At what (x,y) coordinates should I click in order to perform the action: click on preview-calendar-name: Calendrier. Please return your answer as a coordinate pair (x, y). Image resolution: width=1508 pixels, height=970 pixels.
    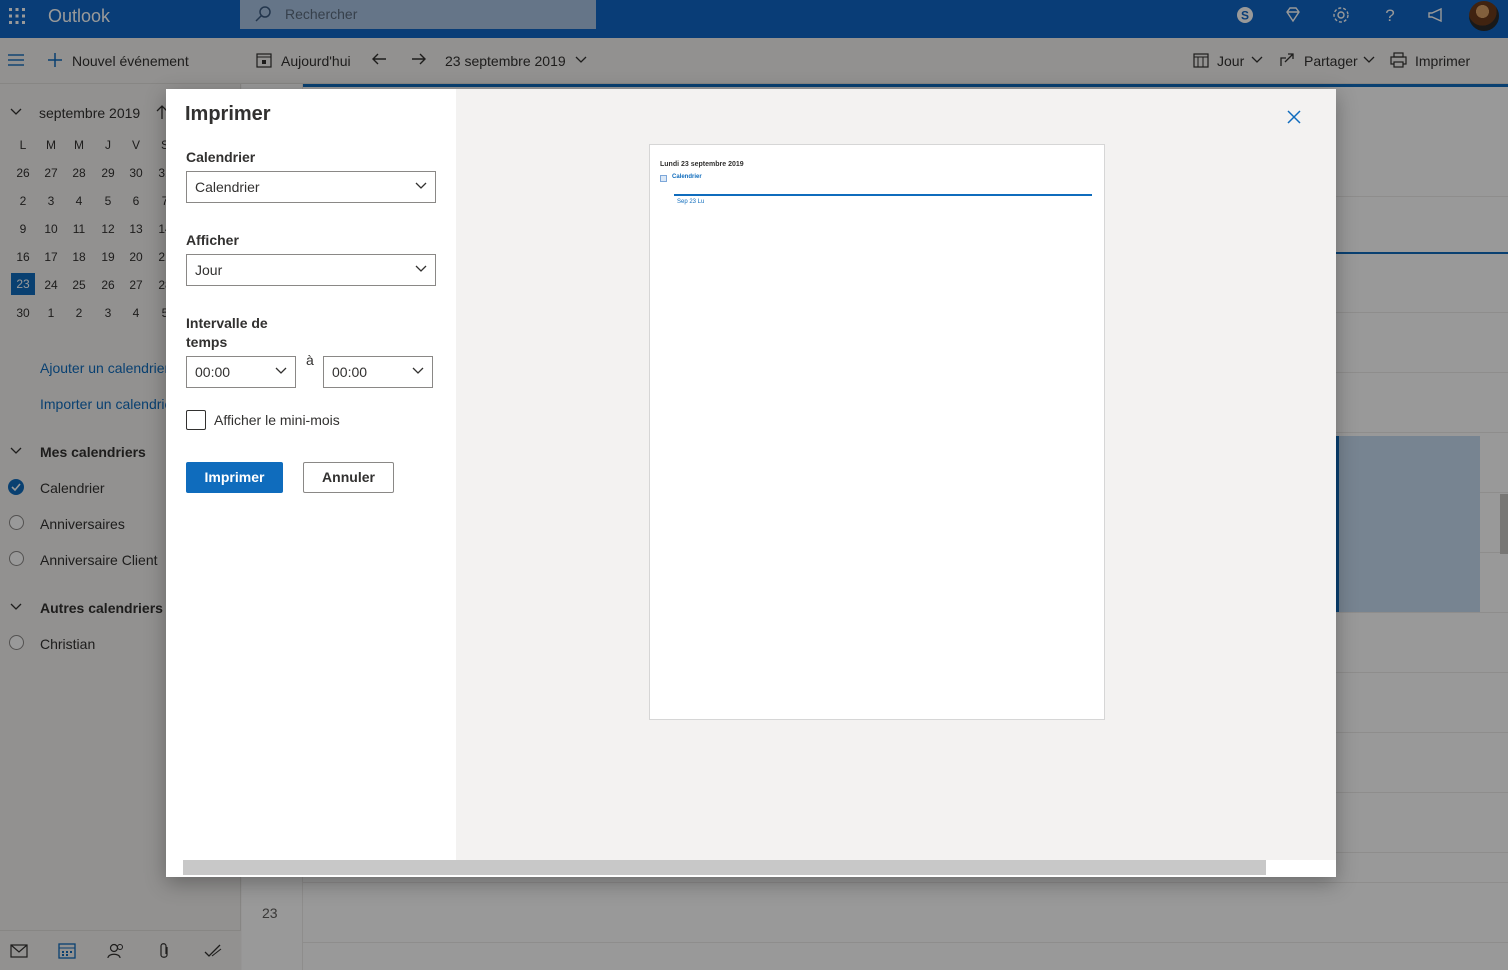
    Looking at the image, I should click on (687, 177).